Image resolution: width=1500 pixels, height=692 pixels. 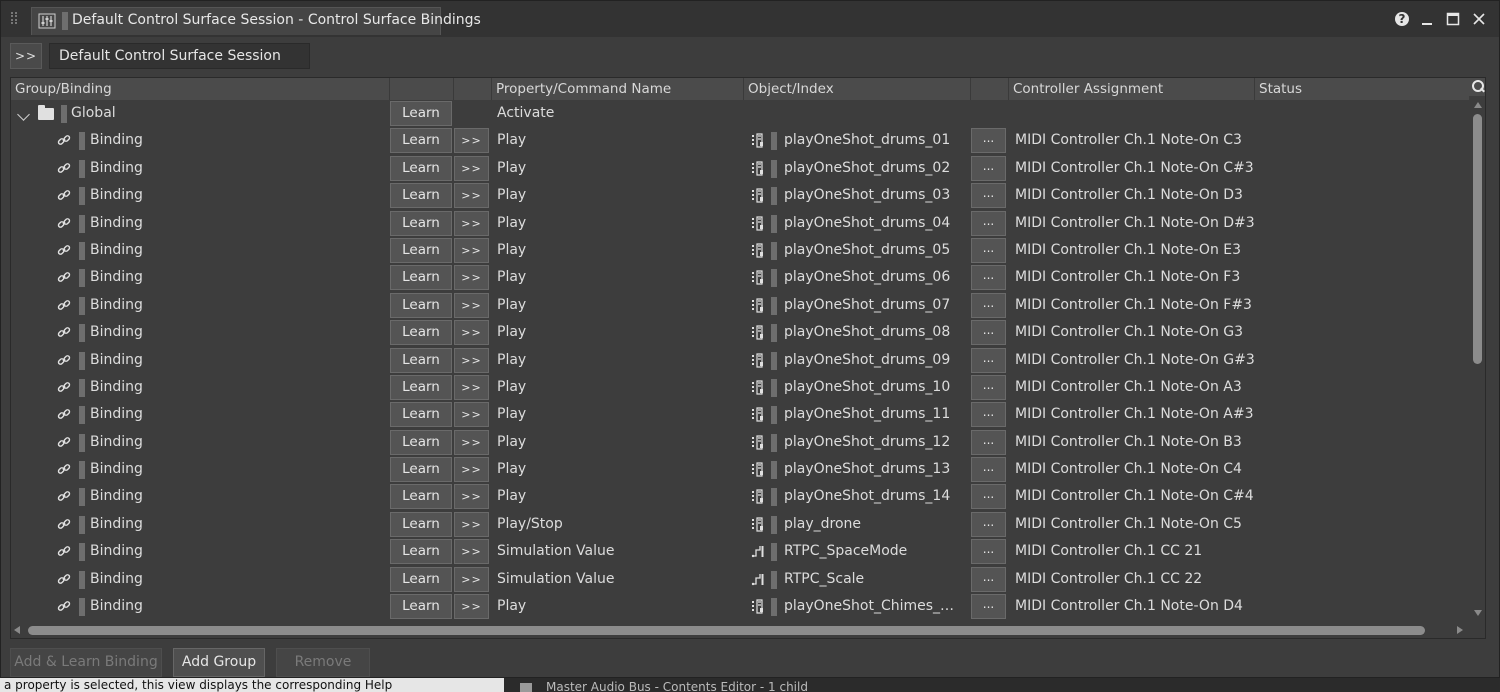 I want to click on object-name: play_drone, so click(x=874, y=524).